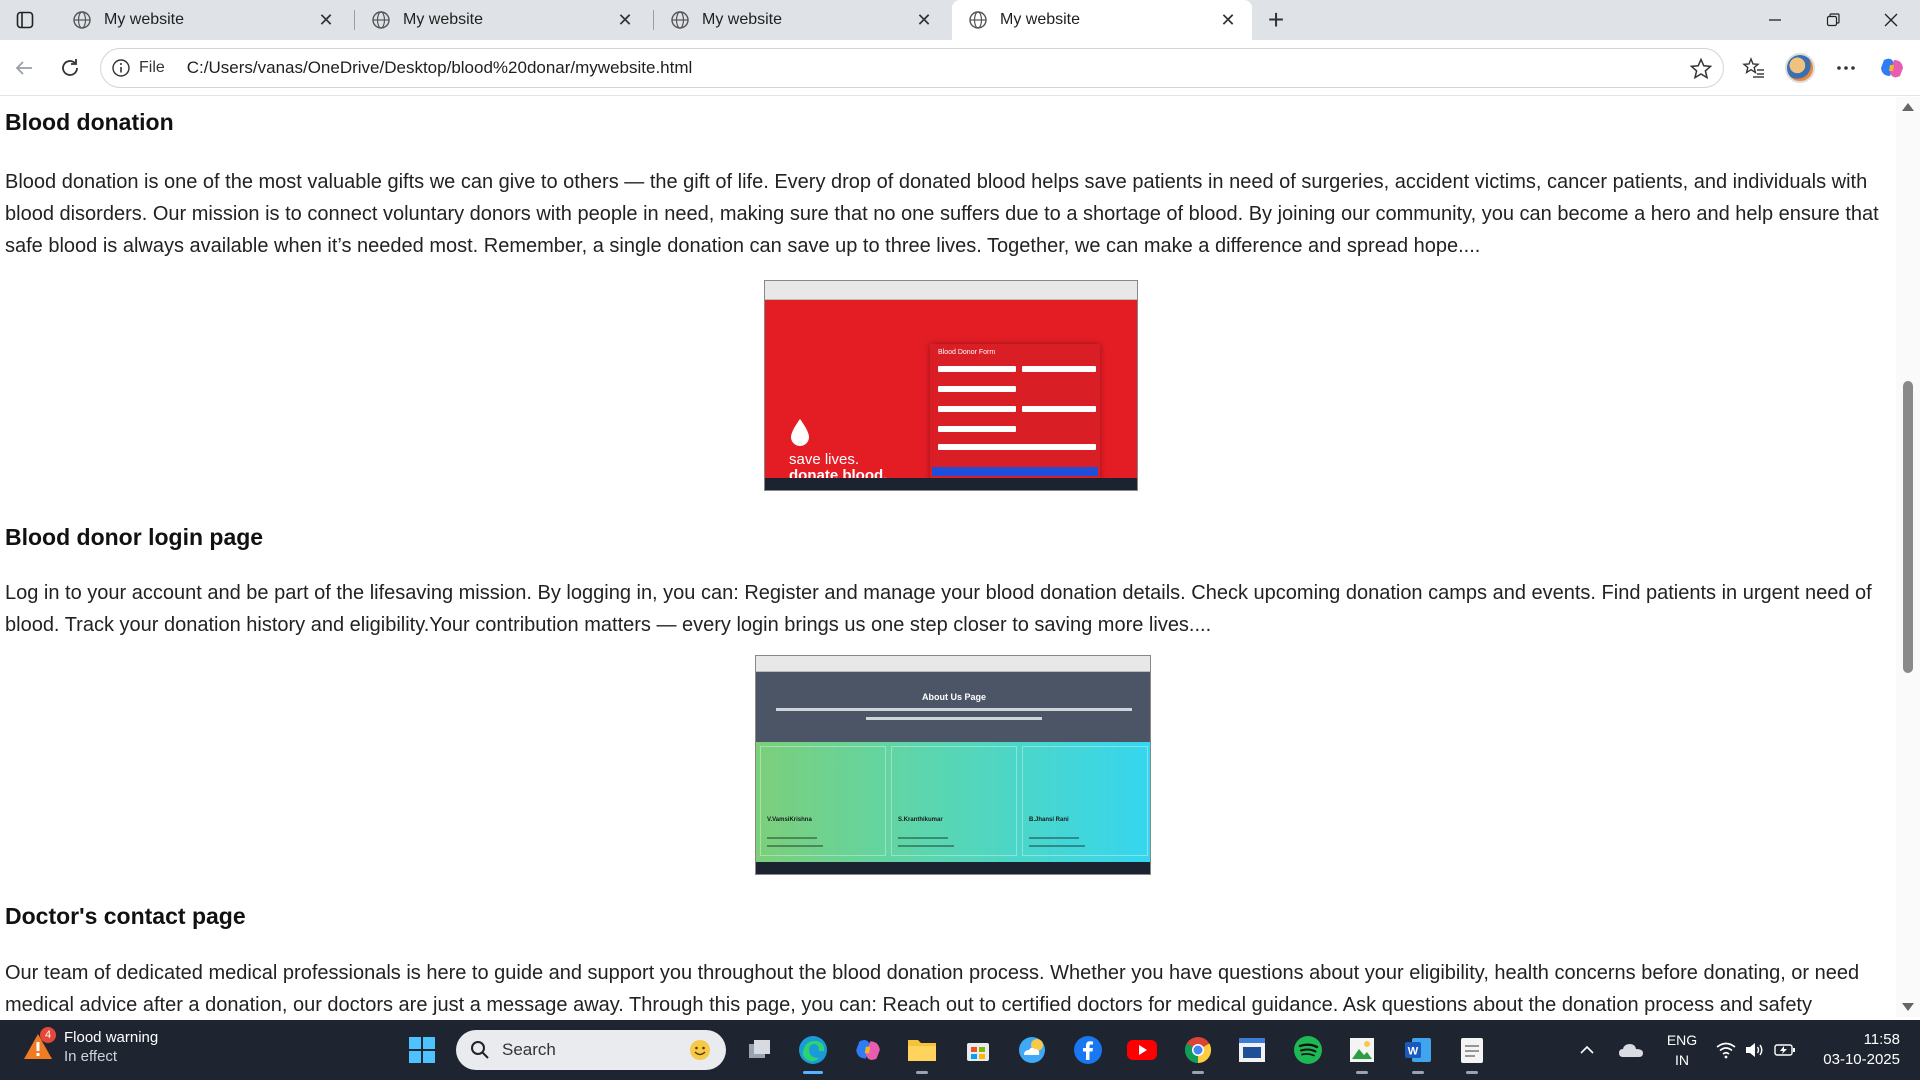 Image resolution: width=1920 pixels, height=1080 pixels. I want to click on screenshot-browser-chrome, so click(953, 664).